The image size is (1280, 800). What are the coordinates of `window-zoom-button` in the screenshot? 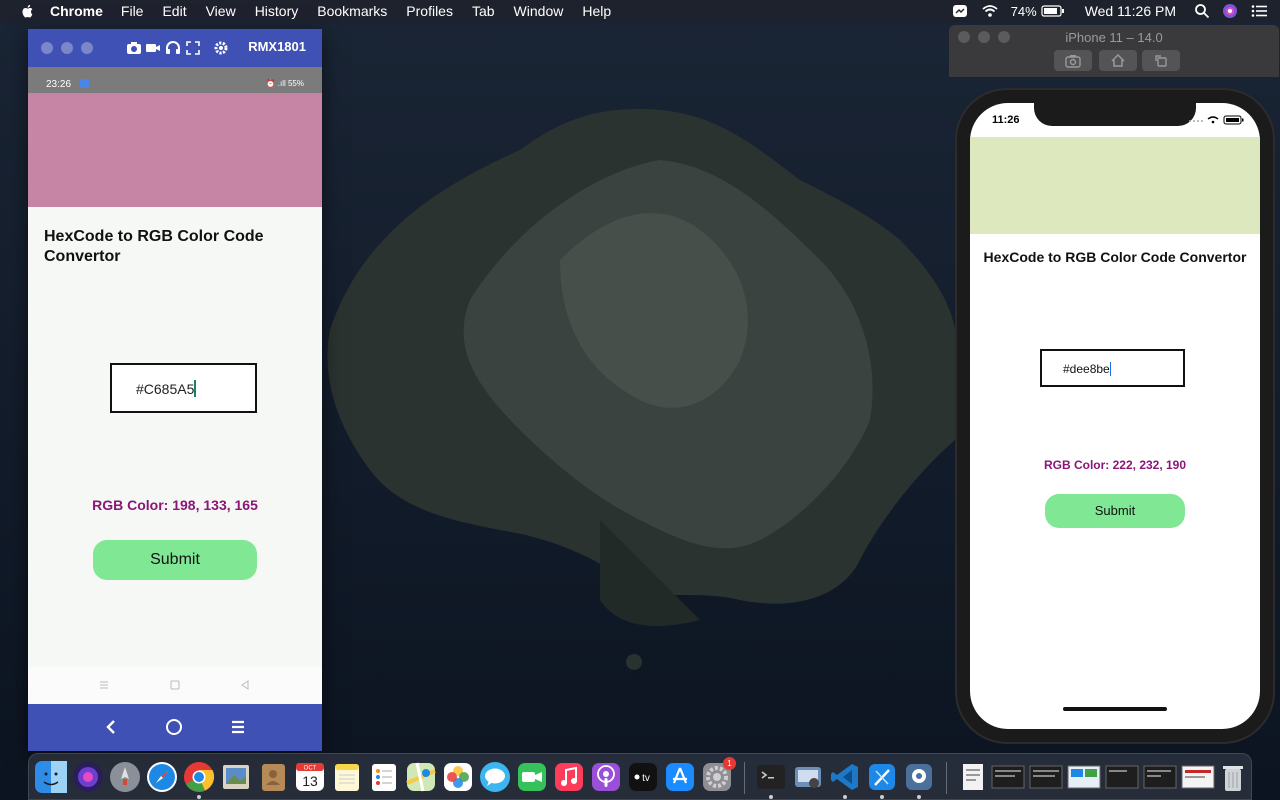 It's located at (87, 48).